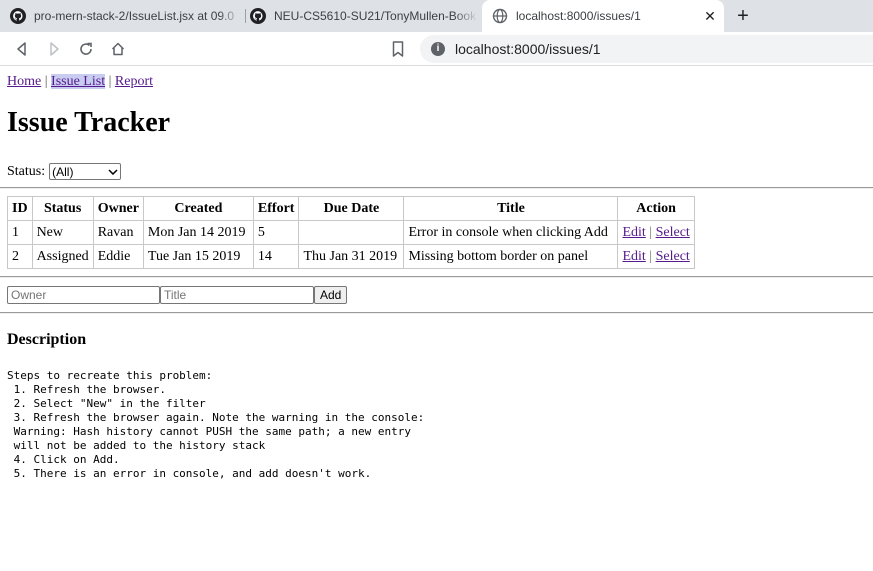  What do you see at coordinates (20, 256) in the screenshot?
I see `cell-id: 2` at bounding box center [20, 256].